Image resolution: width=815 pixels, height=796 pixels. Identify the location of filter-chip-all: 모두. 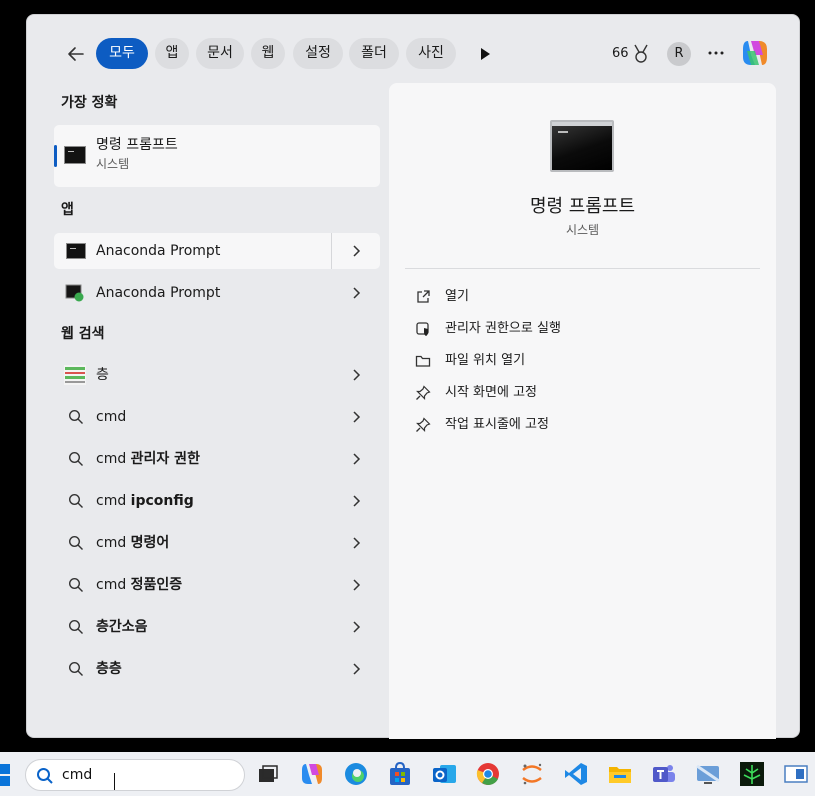
(122, 53).